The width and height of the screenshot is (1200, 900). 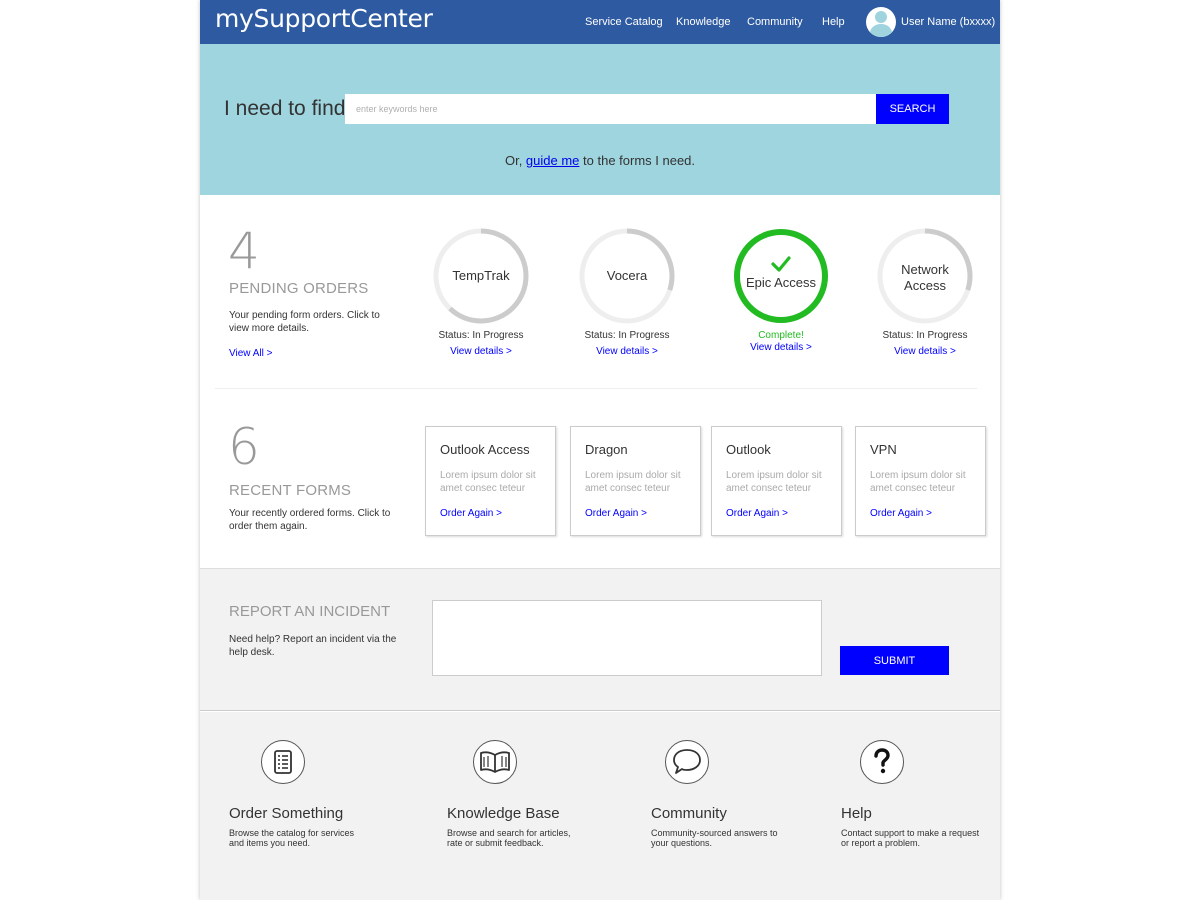 I want to click on guide-suffix: to the forms I need., so click(x=637, y=160).